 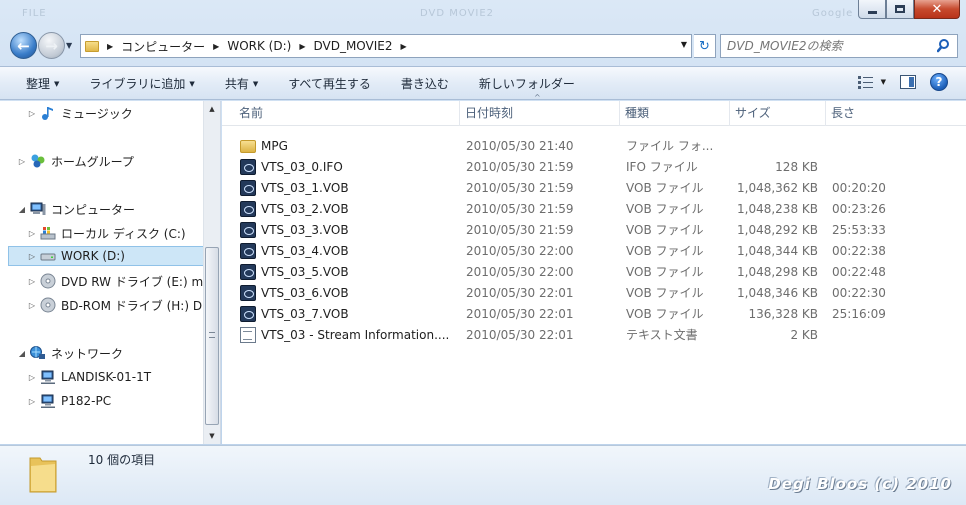 I want to click on column-header-length: 長さ, so click(x=886, y=113).